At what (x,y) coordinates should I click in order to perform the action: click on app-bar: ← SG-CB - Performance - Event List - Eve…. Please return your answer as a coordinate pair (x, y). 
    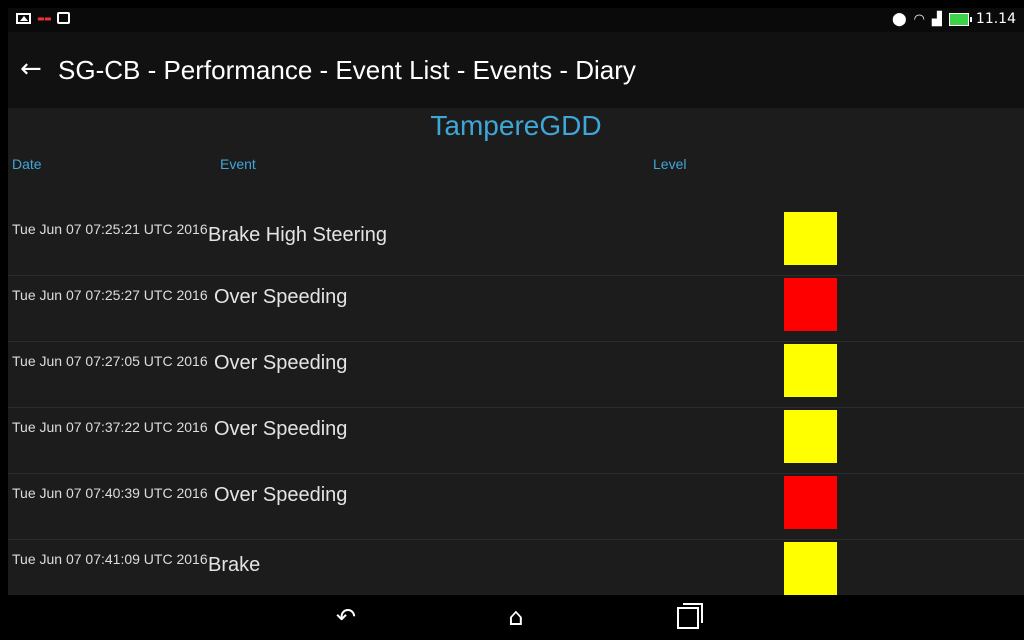
    Looking at the image, I should click on (516, 70).